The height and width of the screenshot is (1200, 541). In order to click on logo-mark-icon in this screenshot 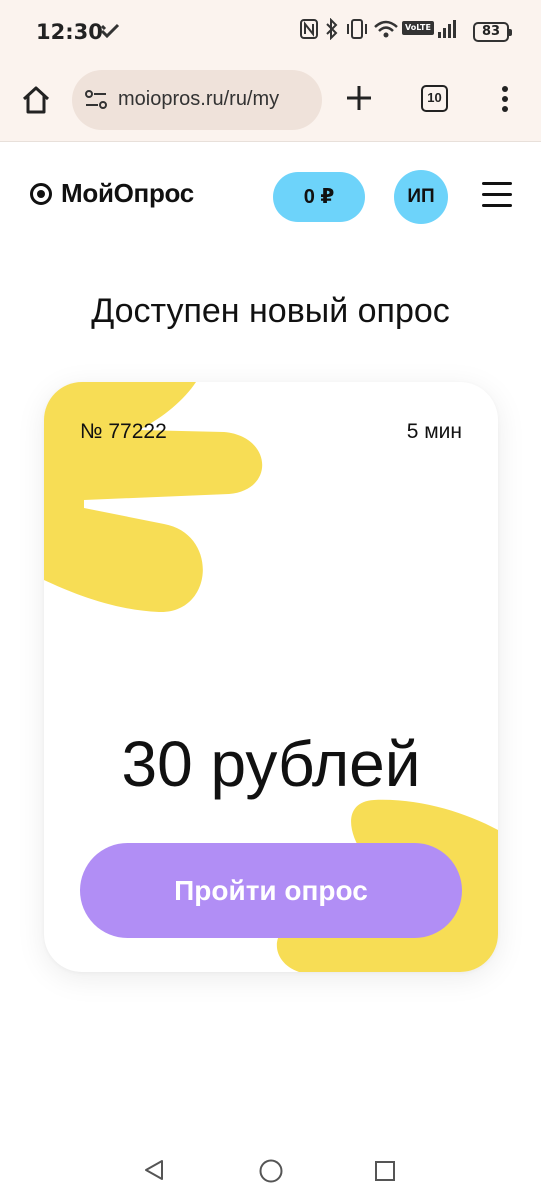, I will do `click(41, 193)`.